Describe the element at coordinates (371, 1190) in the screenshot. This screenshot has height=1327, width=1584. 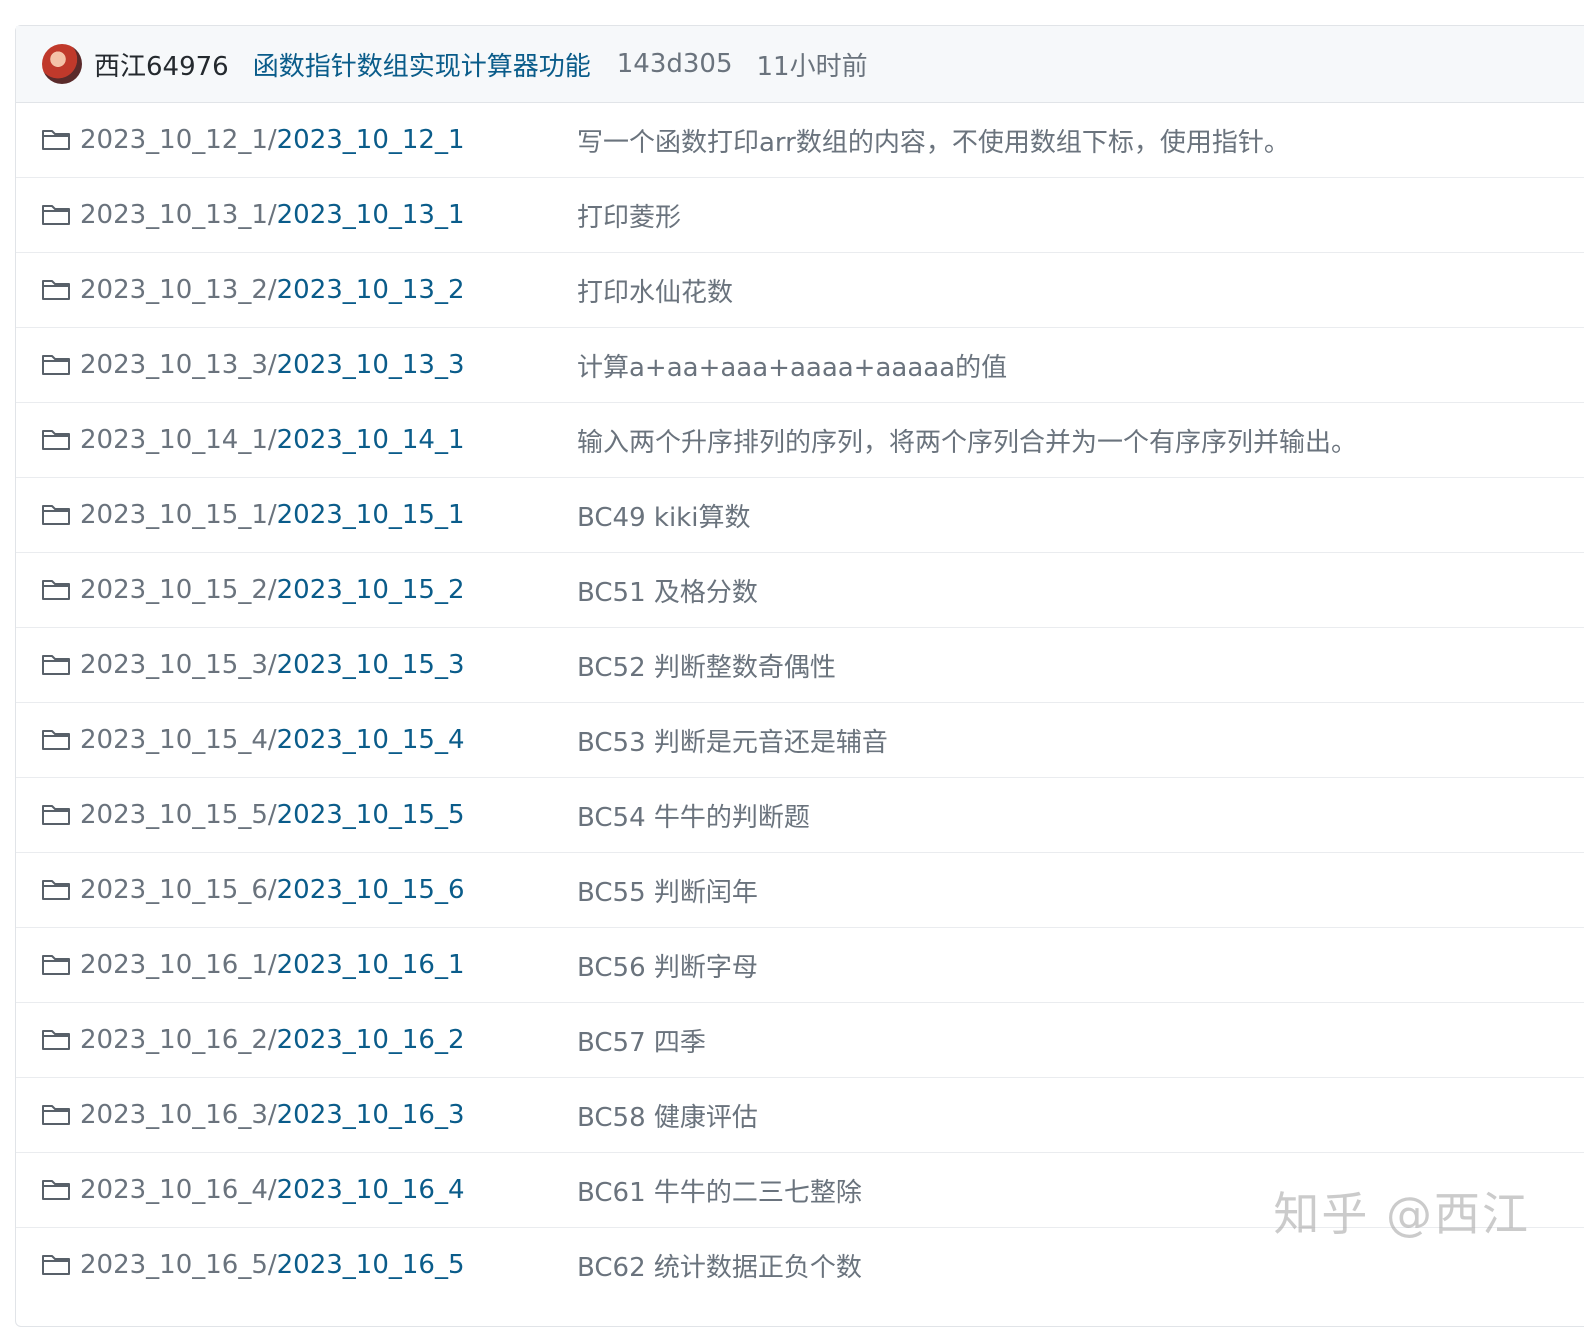
I see `folder-name-link: 2023_10_16_4` at that location.